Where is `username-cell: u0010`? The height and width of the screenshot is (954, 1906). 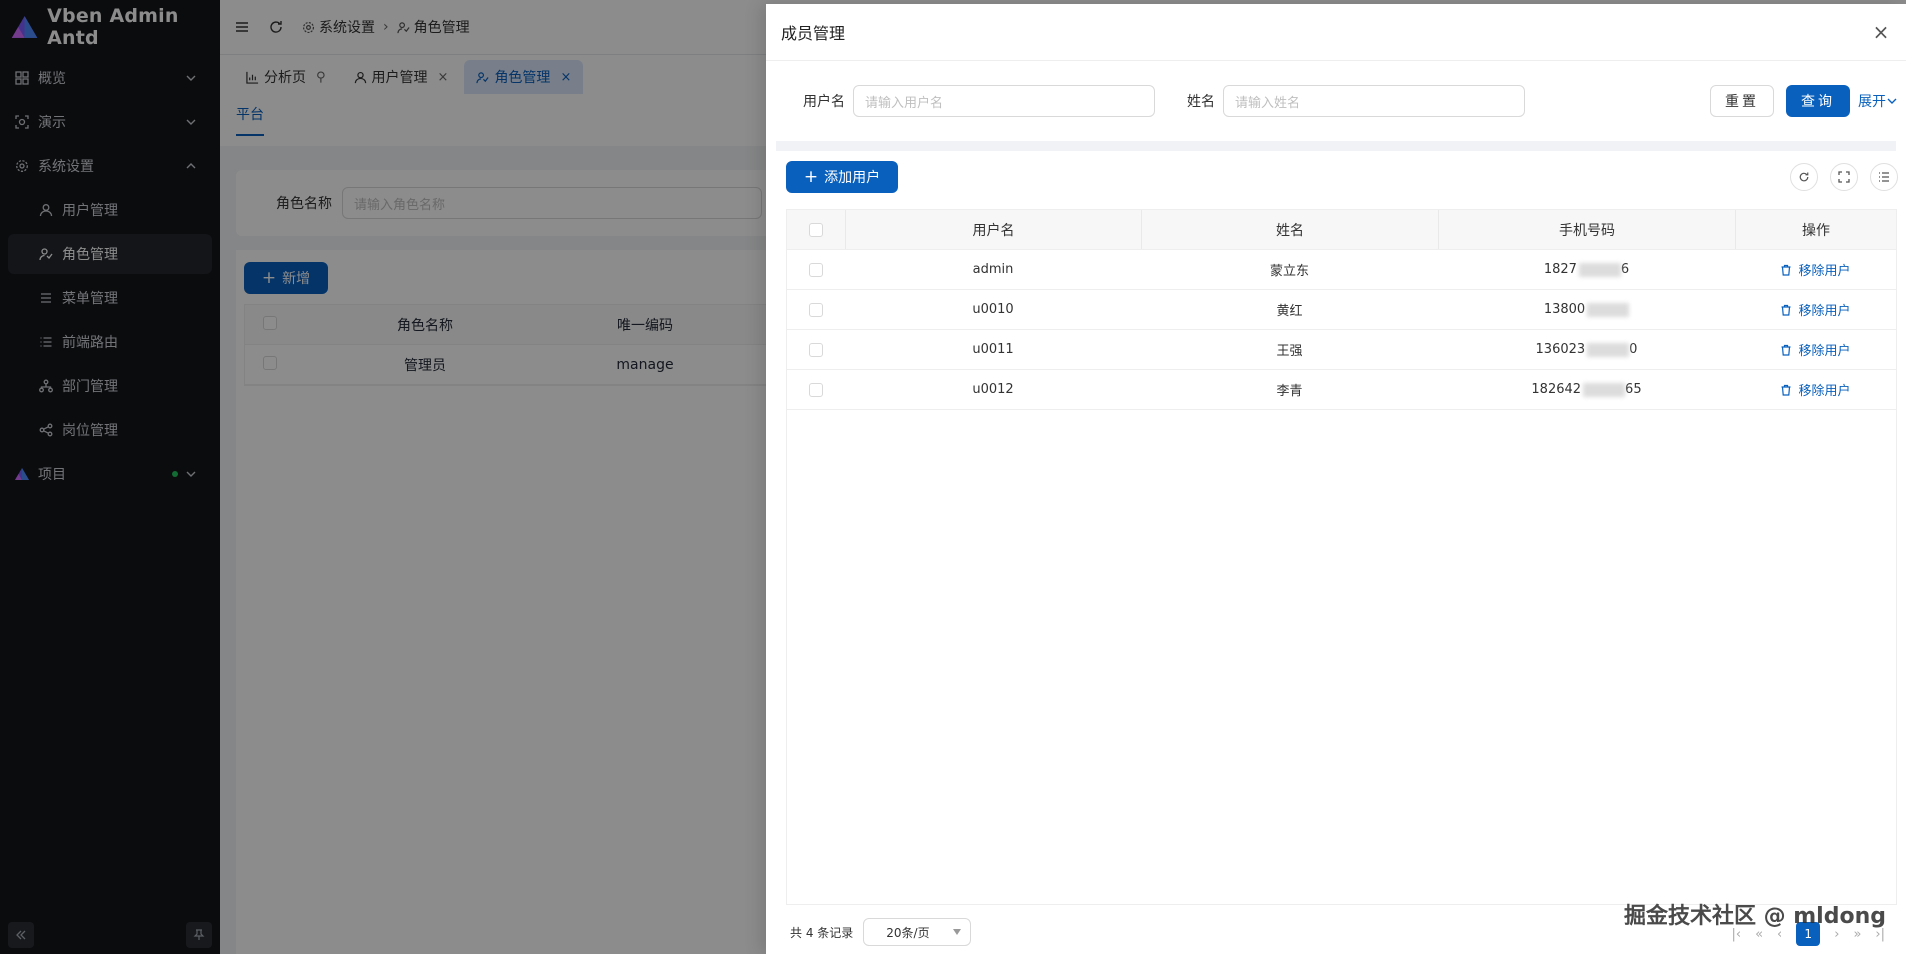 username-cell: u0010 is located at coordinates (993, 309).